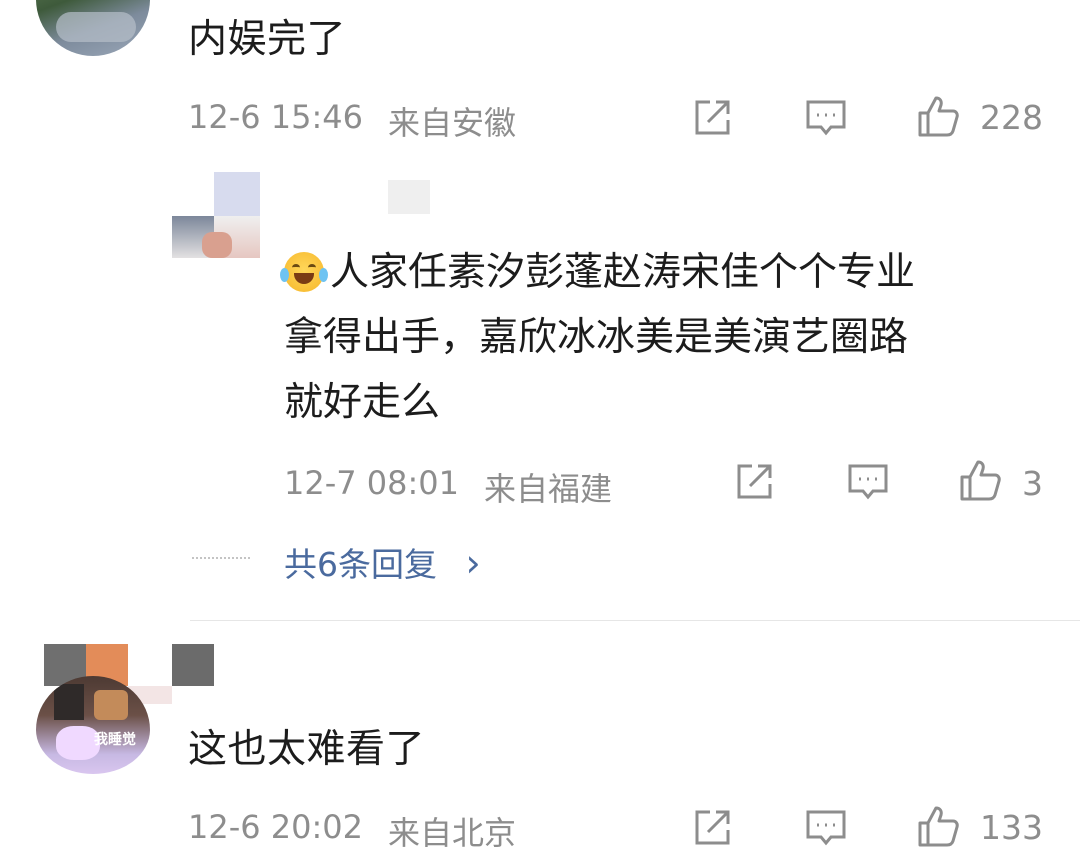 The height and width of the screenshot is (855, 1080). Describe the element at coordinates (304, 272) in the screenshot. I see `crying-laughing-emoji` at that location.